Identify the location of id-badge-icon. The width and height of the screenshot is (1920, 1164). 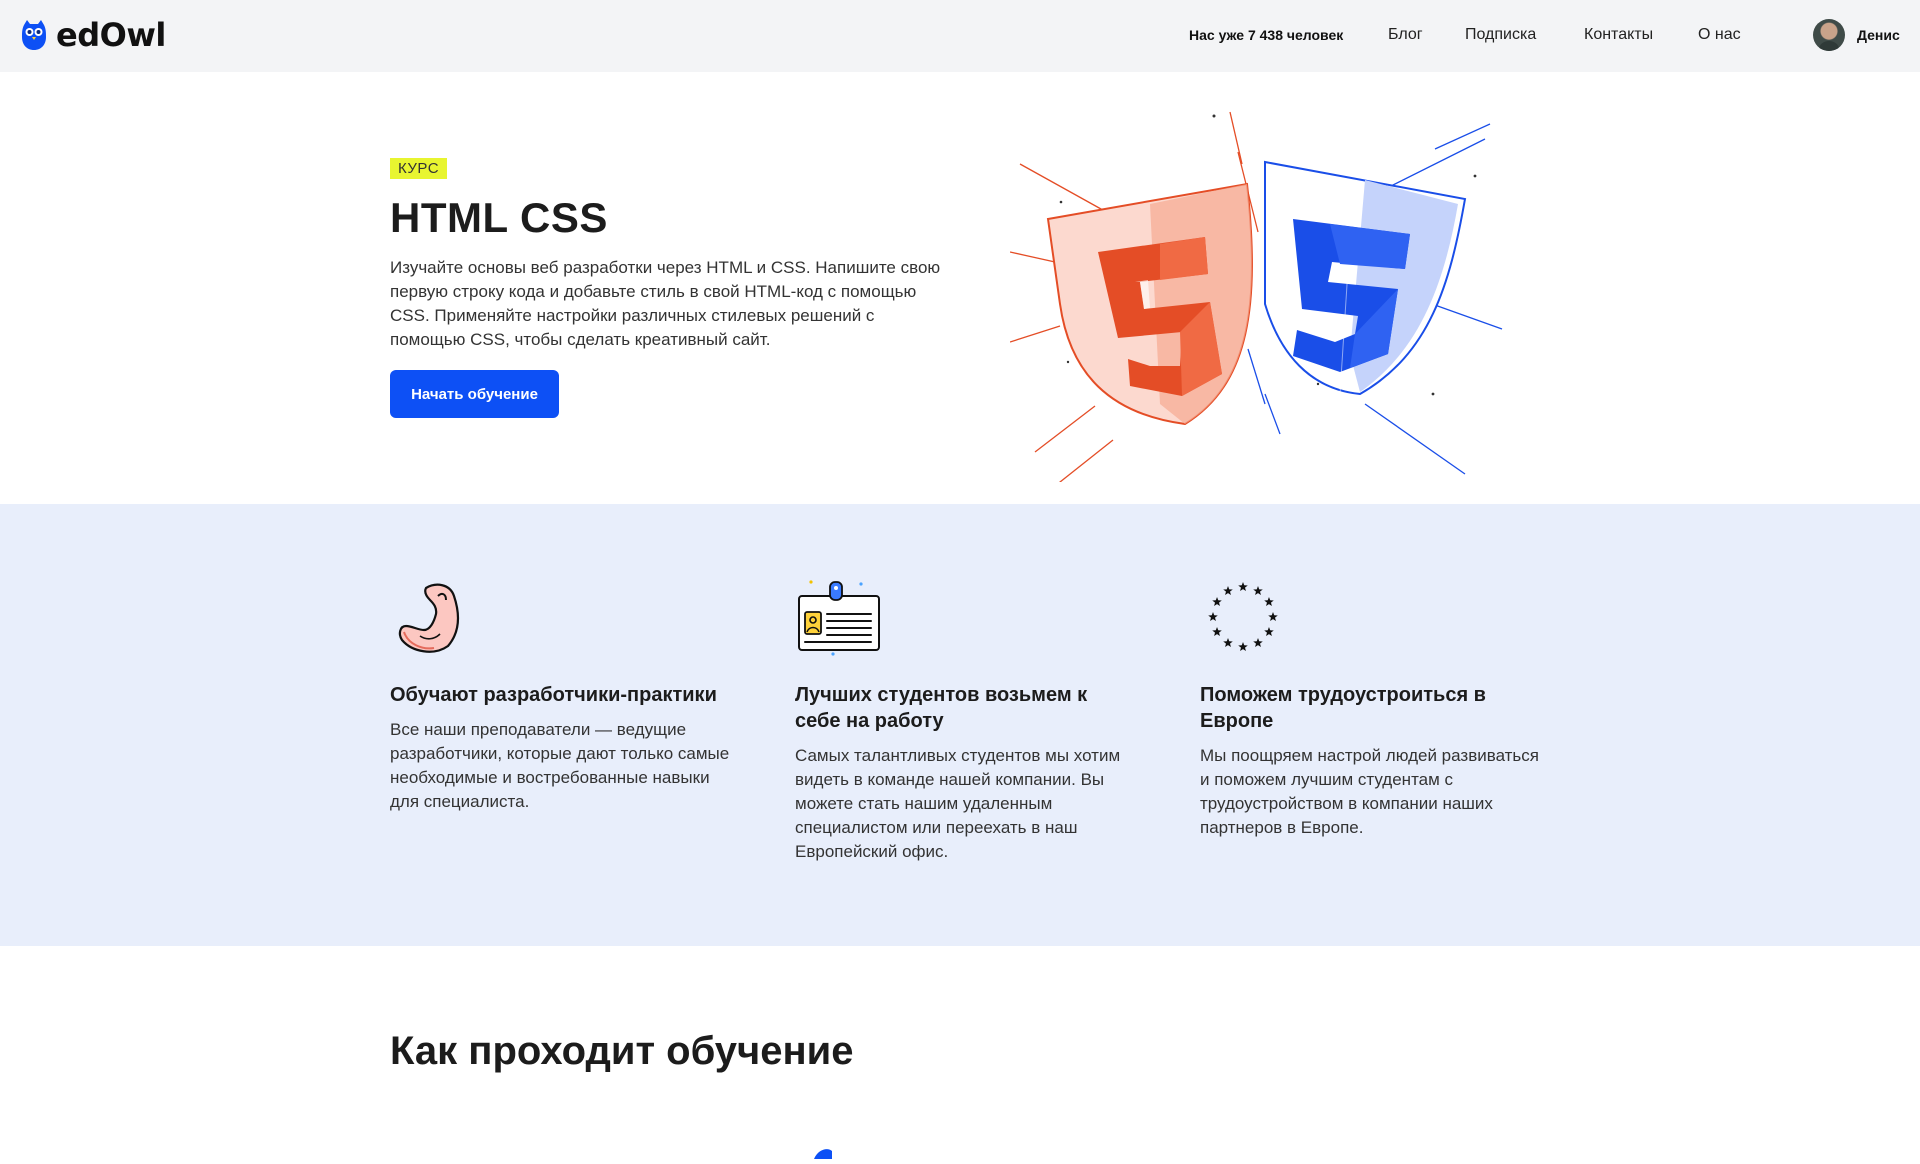
(838, 617).